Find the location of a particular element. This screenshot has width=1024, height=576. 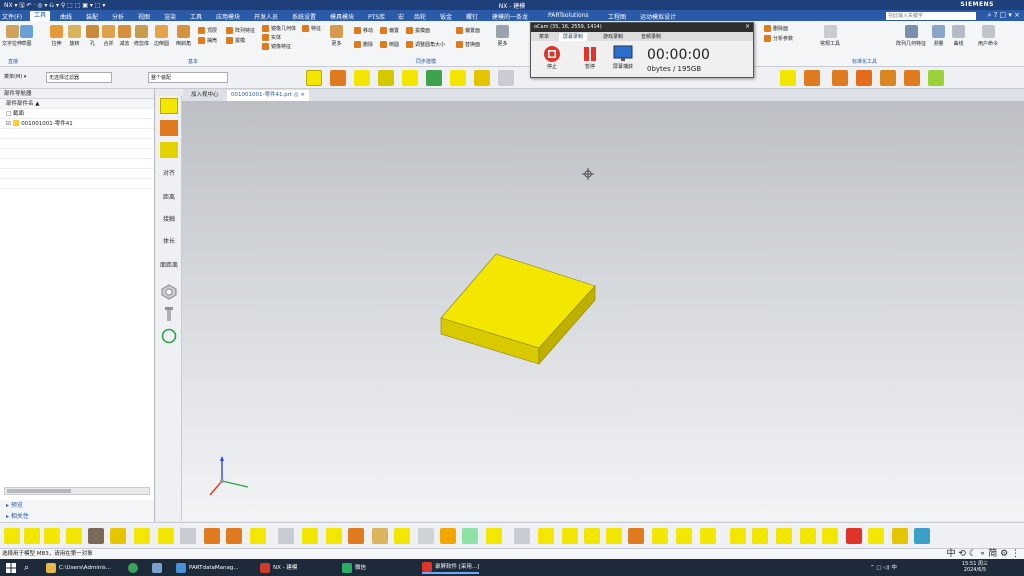

menu-pts: PTS库 is located at coordinates (376, 16).